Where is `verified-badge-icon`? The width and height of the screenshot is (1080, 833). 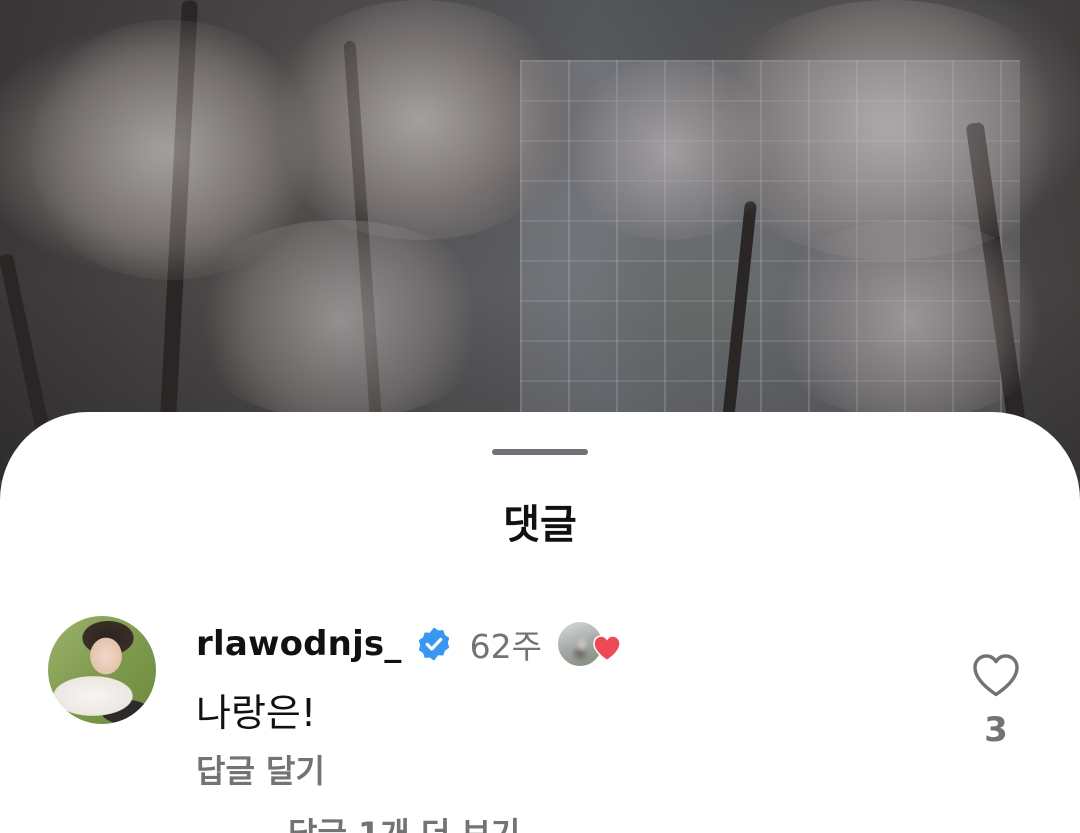 verified-badge-icon is located at coordinates (433, 644).